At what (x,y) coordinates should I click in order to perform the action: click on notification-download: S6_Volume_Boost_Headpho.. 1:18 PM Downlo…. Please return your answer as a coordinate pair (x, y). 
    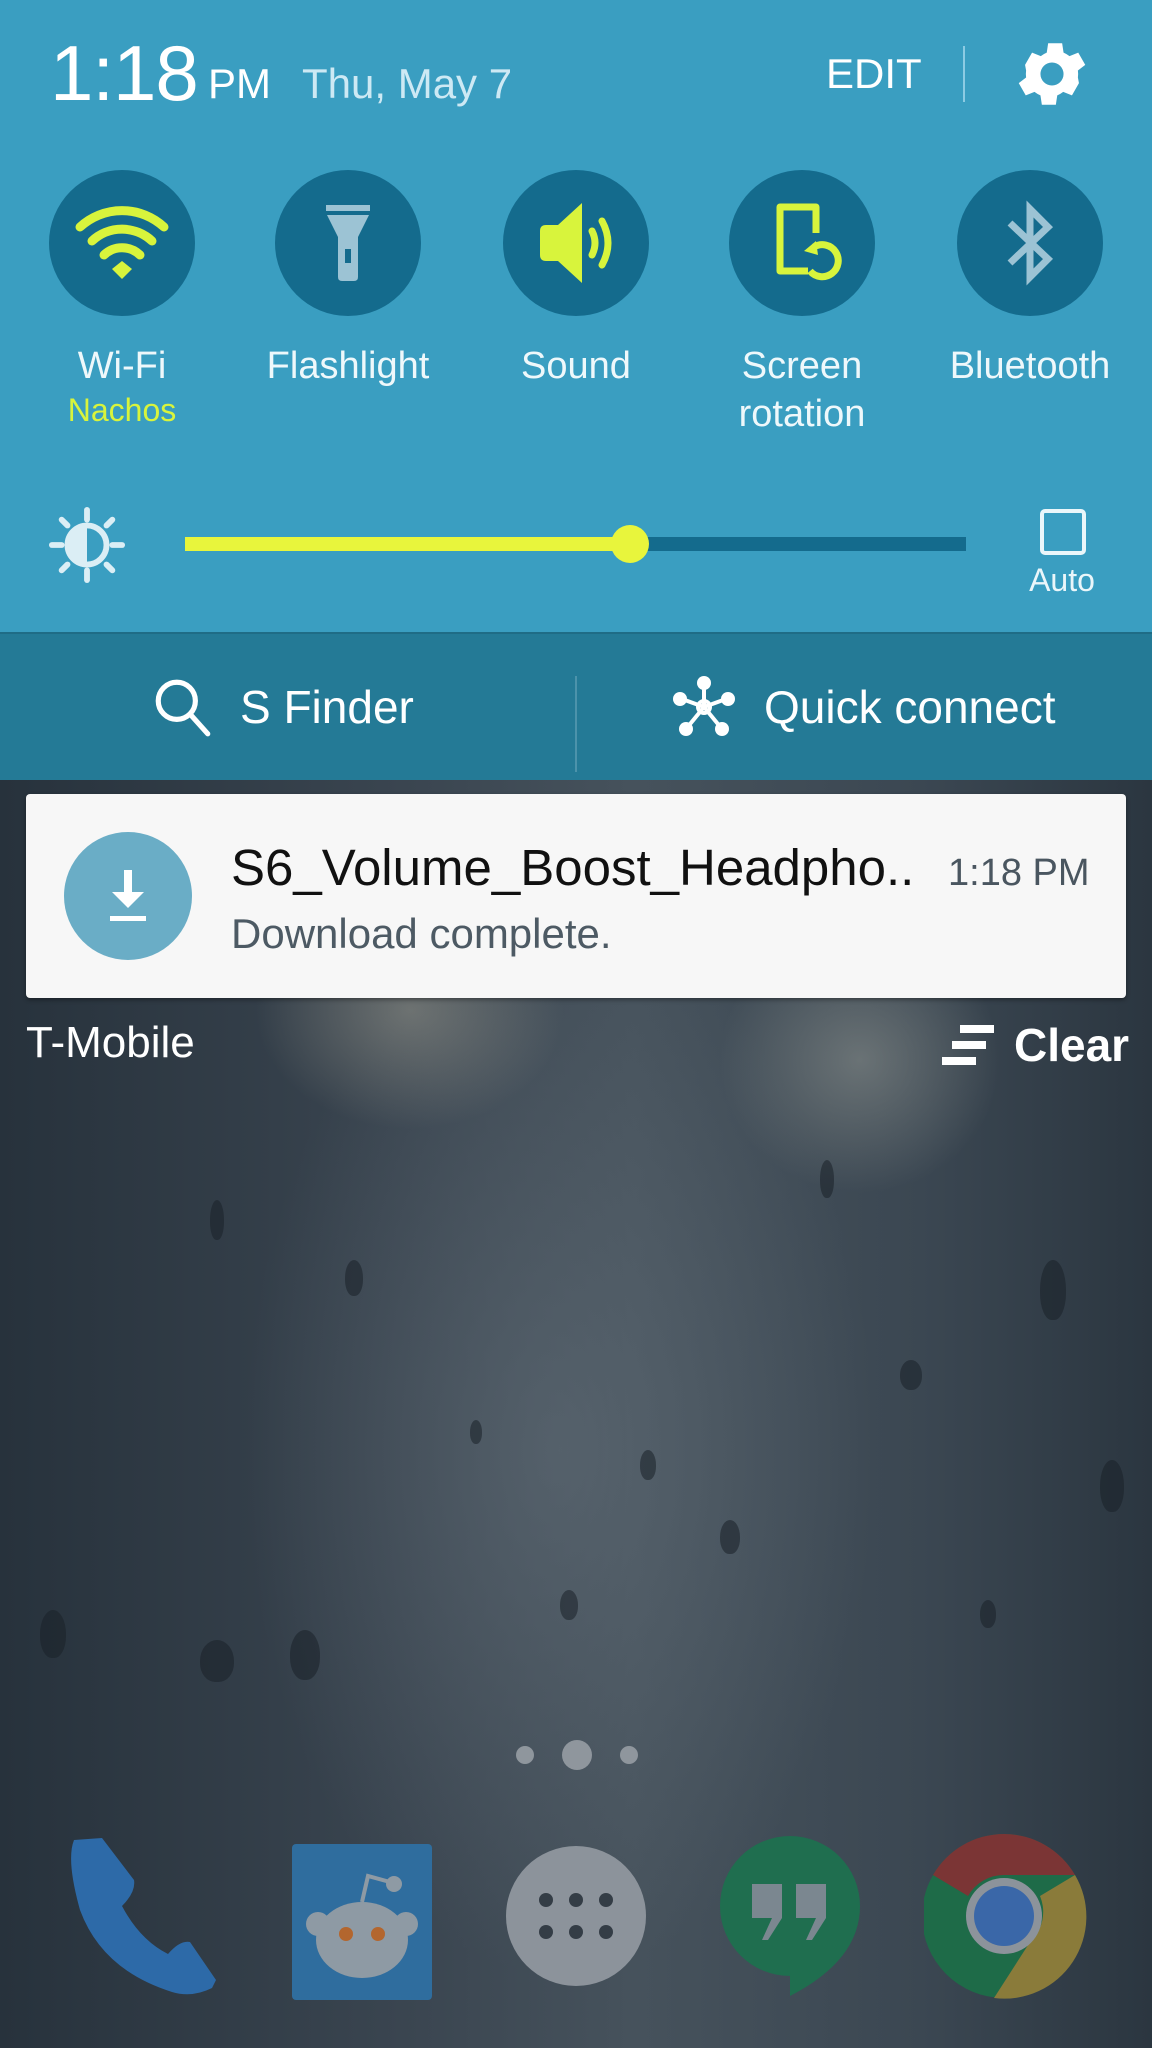
    Looking at the image, I should click on (576, 896).